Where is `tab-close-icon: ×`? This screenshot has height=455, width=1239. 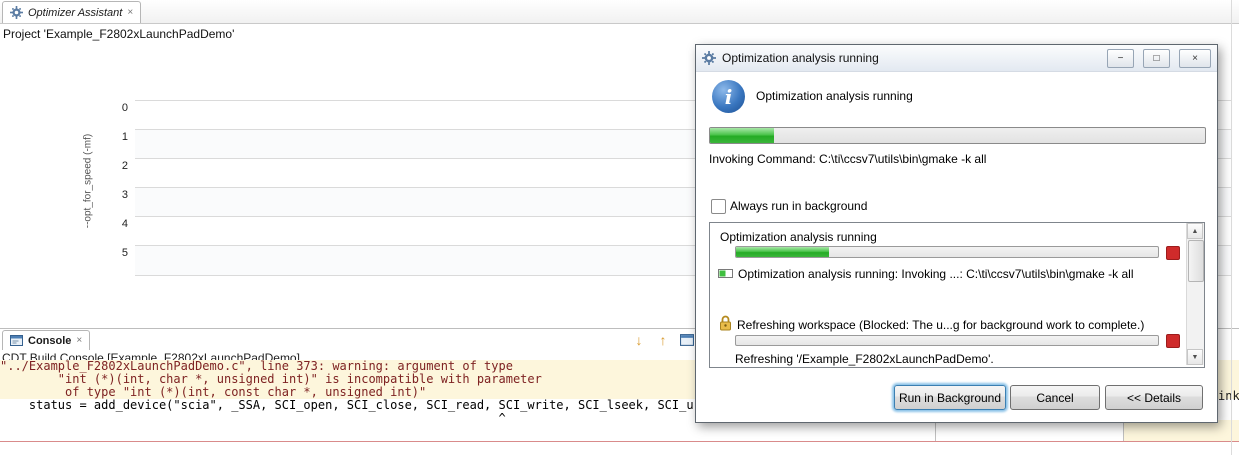
tab-close-icon: × is located at coordinates (130, 12).